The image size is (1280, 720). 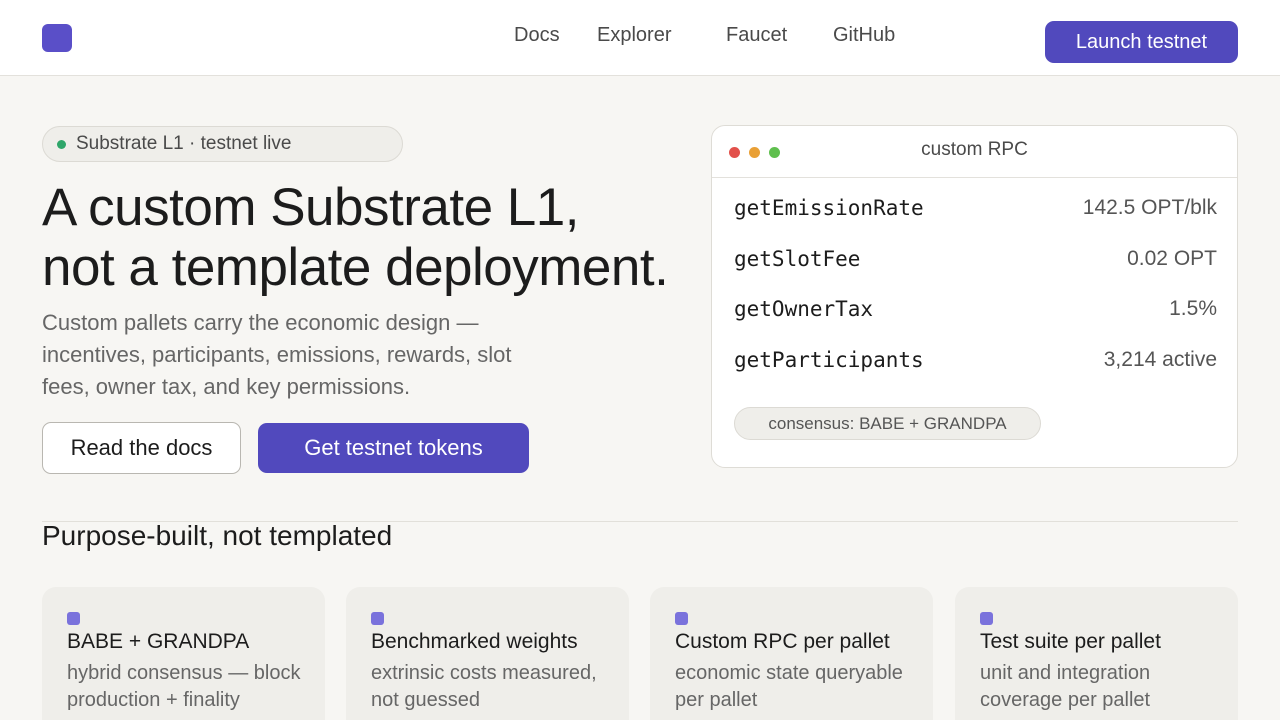 What do you see at coordinates (1149, 207) in the screenshot?
I see `rpc-value: 142.5 OPT/blk` at bounding box center [1149, 207].